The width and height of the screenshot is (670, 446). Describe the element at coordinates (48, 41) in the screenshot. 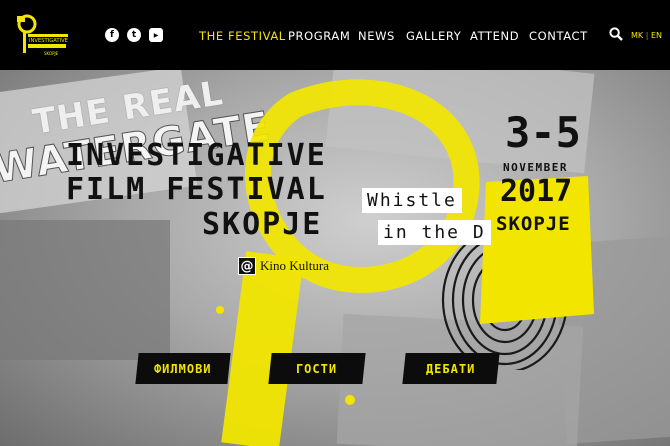

I see `logo-text-line1: INVESTIGATIVE` at that location.